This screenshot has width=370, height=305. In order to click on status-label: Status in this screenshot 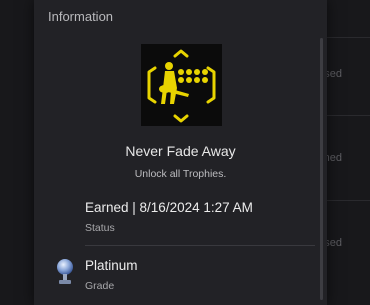, I will do `click(100, 228)`.